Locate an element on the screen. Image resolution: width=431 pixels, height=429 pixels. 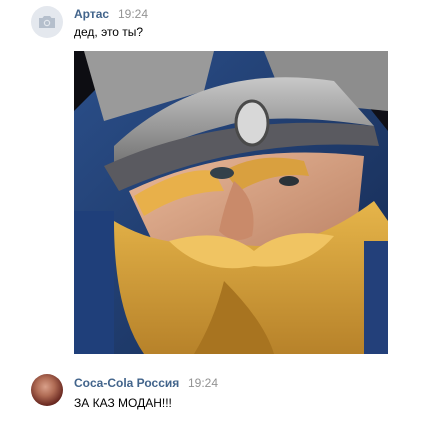
camera-icon is located at coordinates (47, 22).